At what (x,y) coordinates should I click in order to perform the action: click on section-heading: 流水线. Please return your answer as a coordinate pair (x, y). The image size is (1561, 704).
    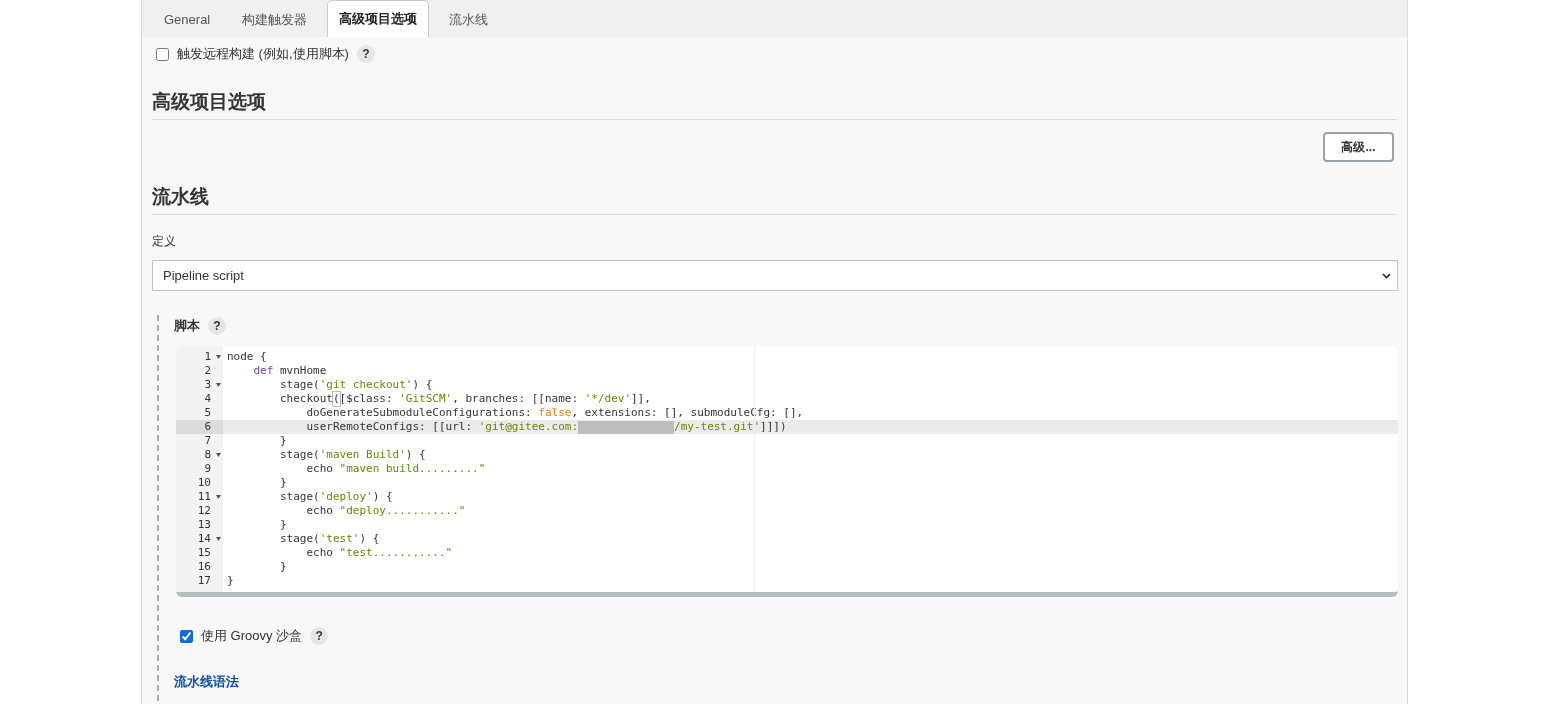
    Looking at the image, I should click on (774, 188).